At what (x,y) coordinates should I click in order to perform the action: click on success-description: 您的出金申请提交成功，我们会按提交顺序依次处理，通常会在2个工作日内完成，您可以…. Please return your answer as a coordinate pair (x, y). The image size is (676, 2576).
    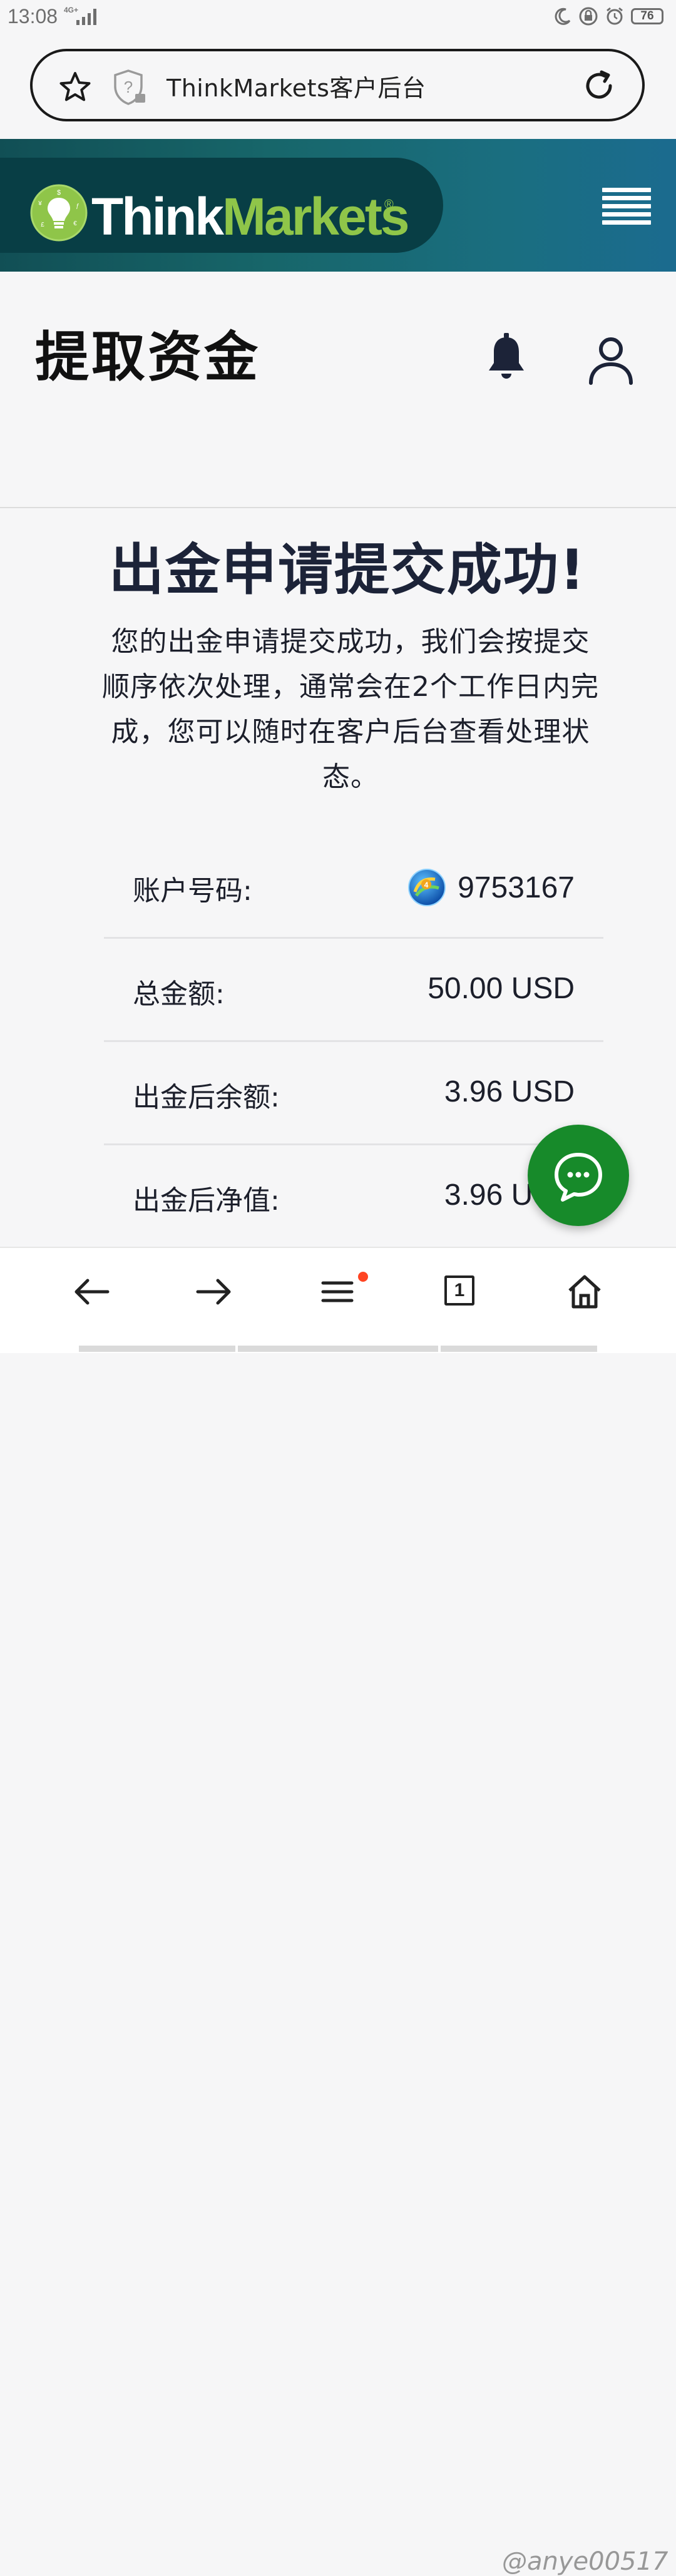
    Looking at the image, I should click on (350, 710).